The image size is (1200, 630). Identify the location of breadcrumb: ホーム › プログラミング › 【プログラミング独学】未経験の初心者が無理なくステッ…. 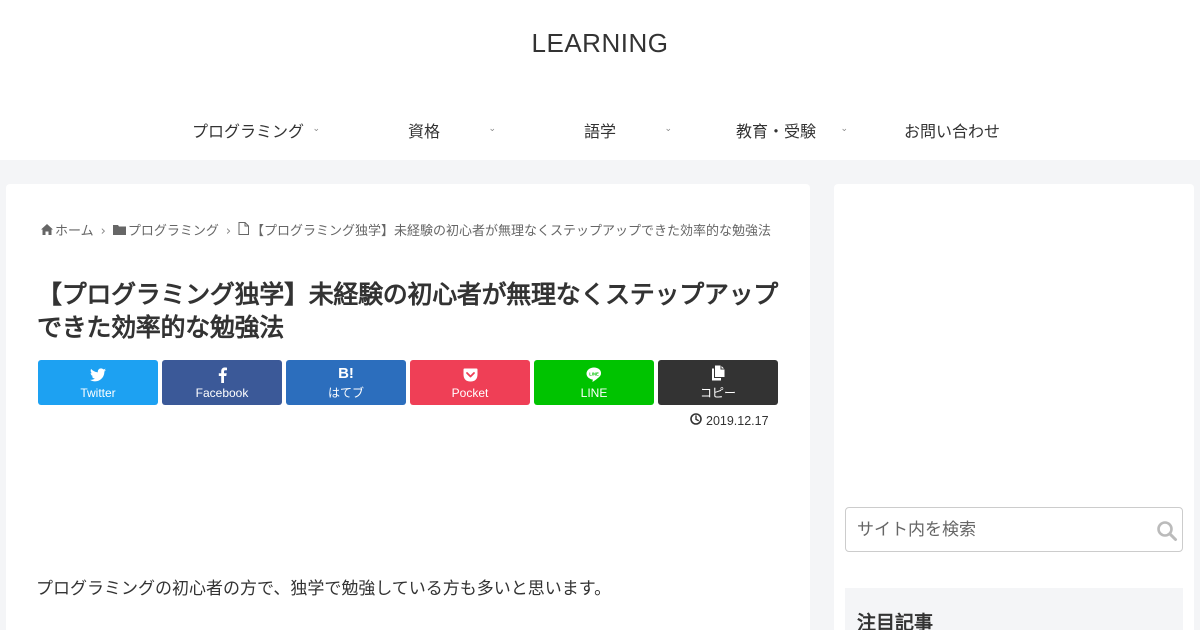
(408, 231).